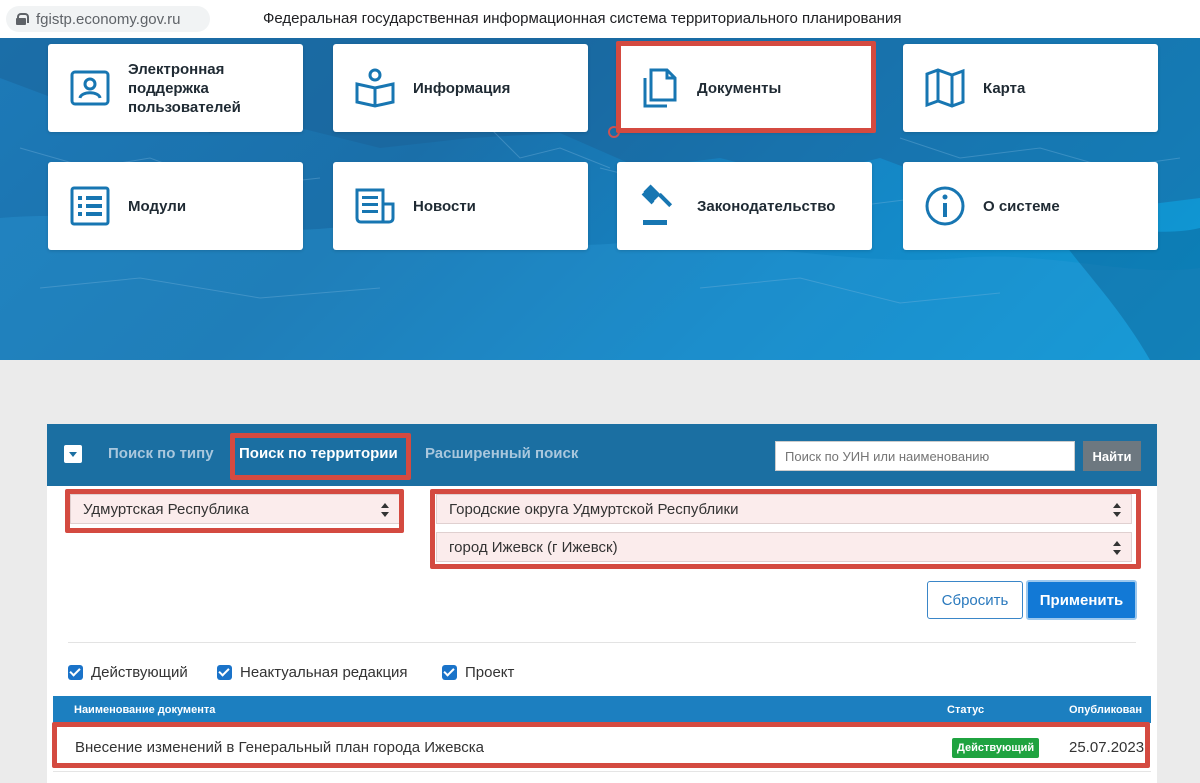 This screenshot has width=1200, height=783. I want to click on tile-information: Информация, so click(460, 88).